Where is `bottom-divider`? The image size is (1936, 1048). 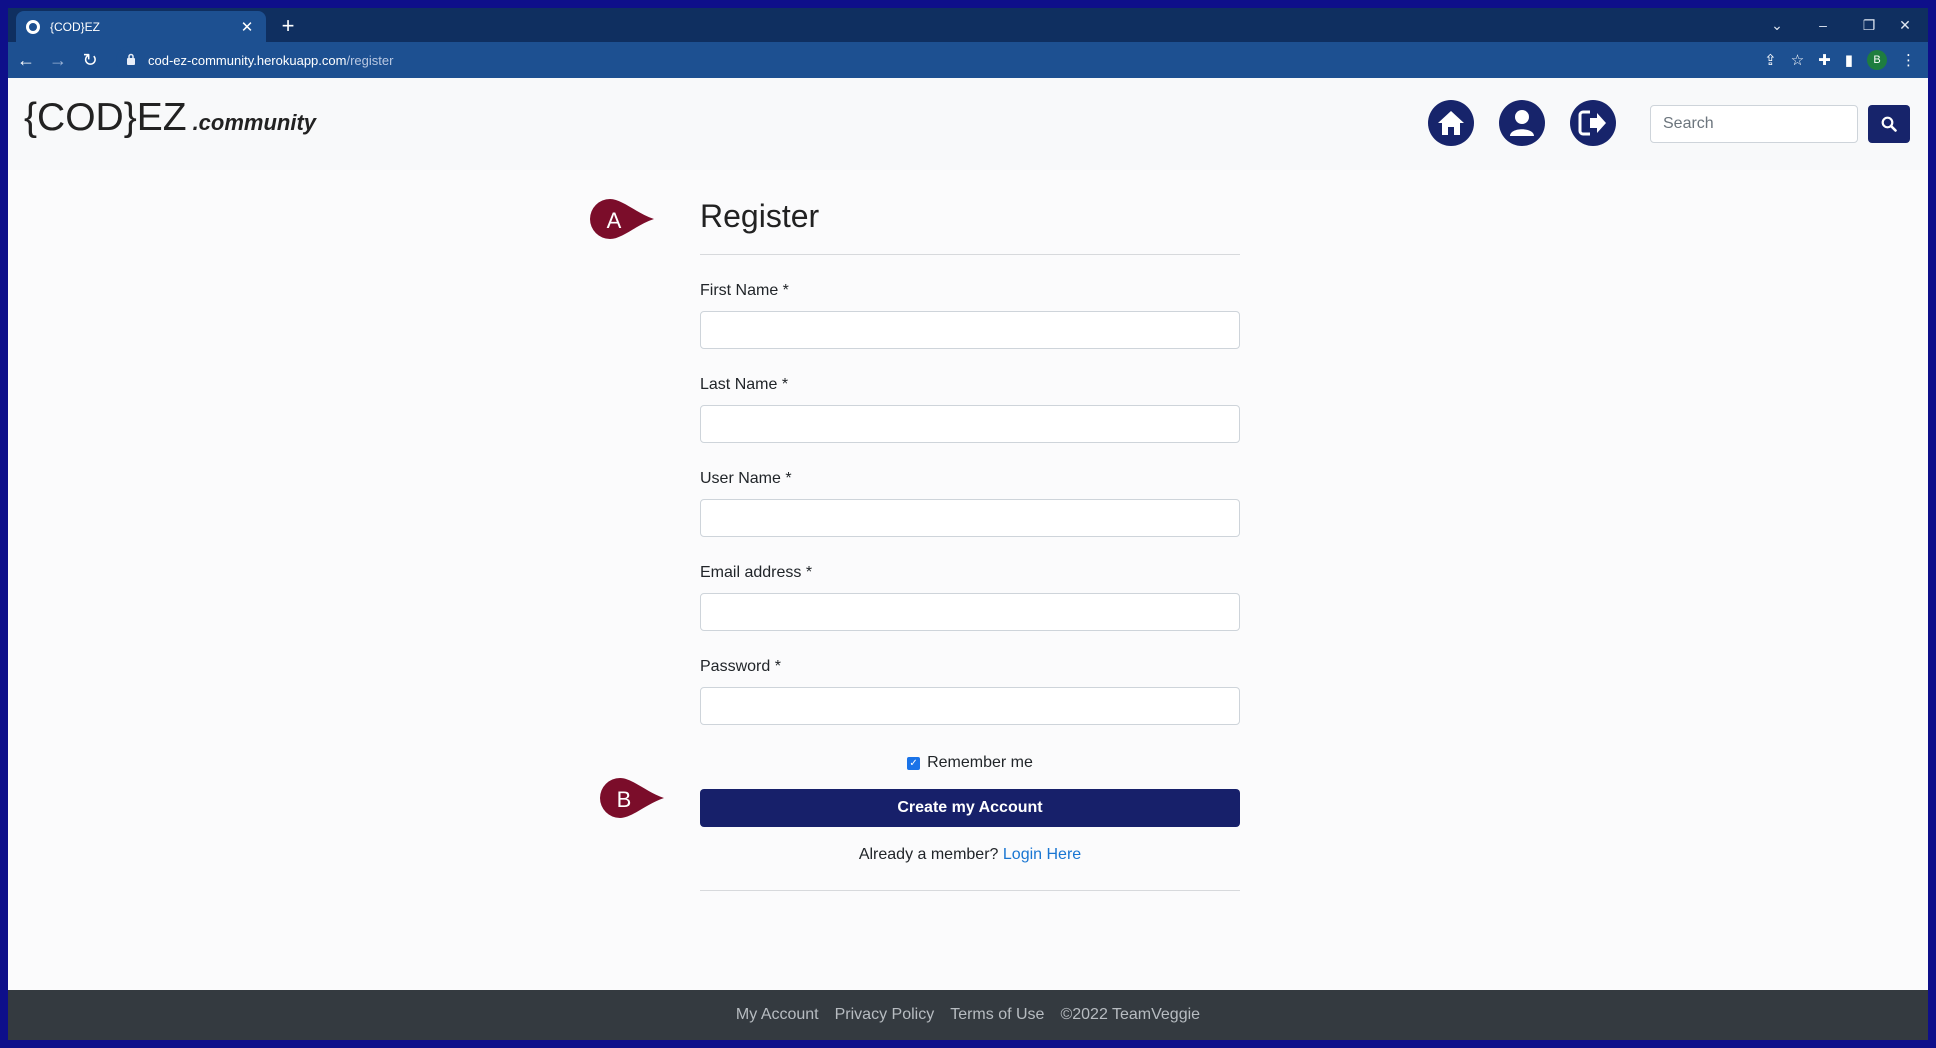 bottom-divider is located at coordinates (970, 890).